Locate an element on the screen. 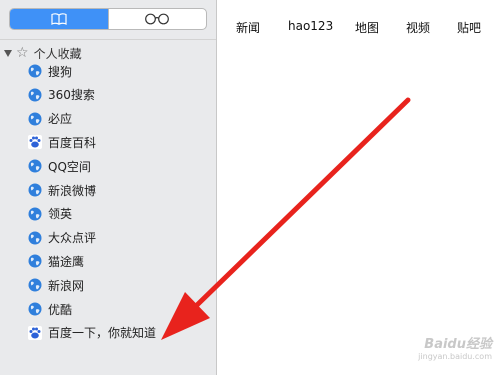  favorite-item-label: 百度一下，你就知道 is located at coordinates (102, 333).